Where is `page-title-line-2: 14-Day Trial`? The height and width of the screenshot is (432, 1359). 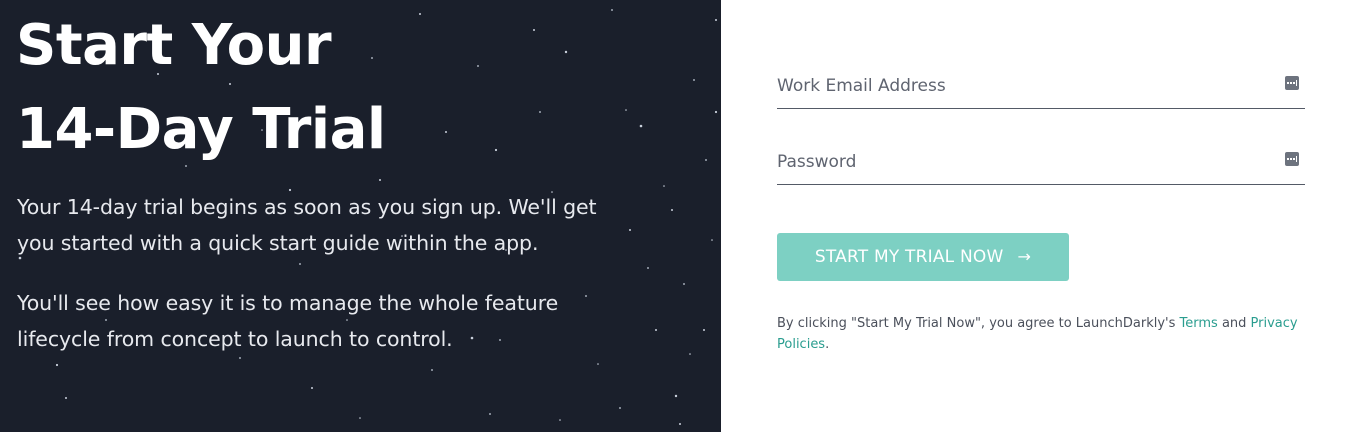
page-title-line-2: 14-Day Trial is located at coordinates (201, 129).